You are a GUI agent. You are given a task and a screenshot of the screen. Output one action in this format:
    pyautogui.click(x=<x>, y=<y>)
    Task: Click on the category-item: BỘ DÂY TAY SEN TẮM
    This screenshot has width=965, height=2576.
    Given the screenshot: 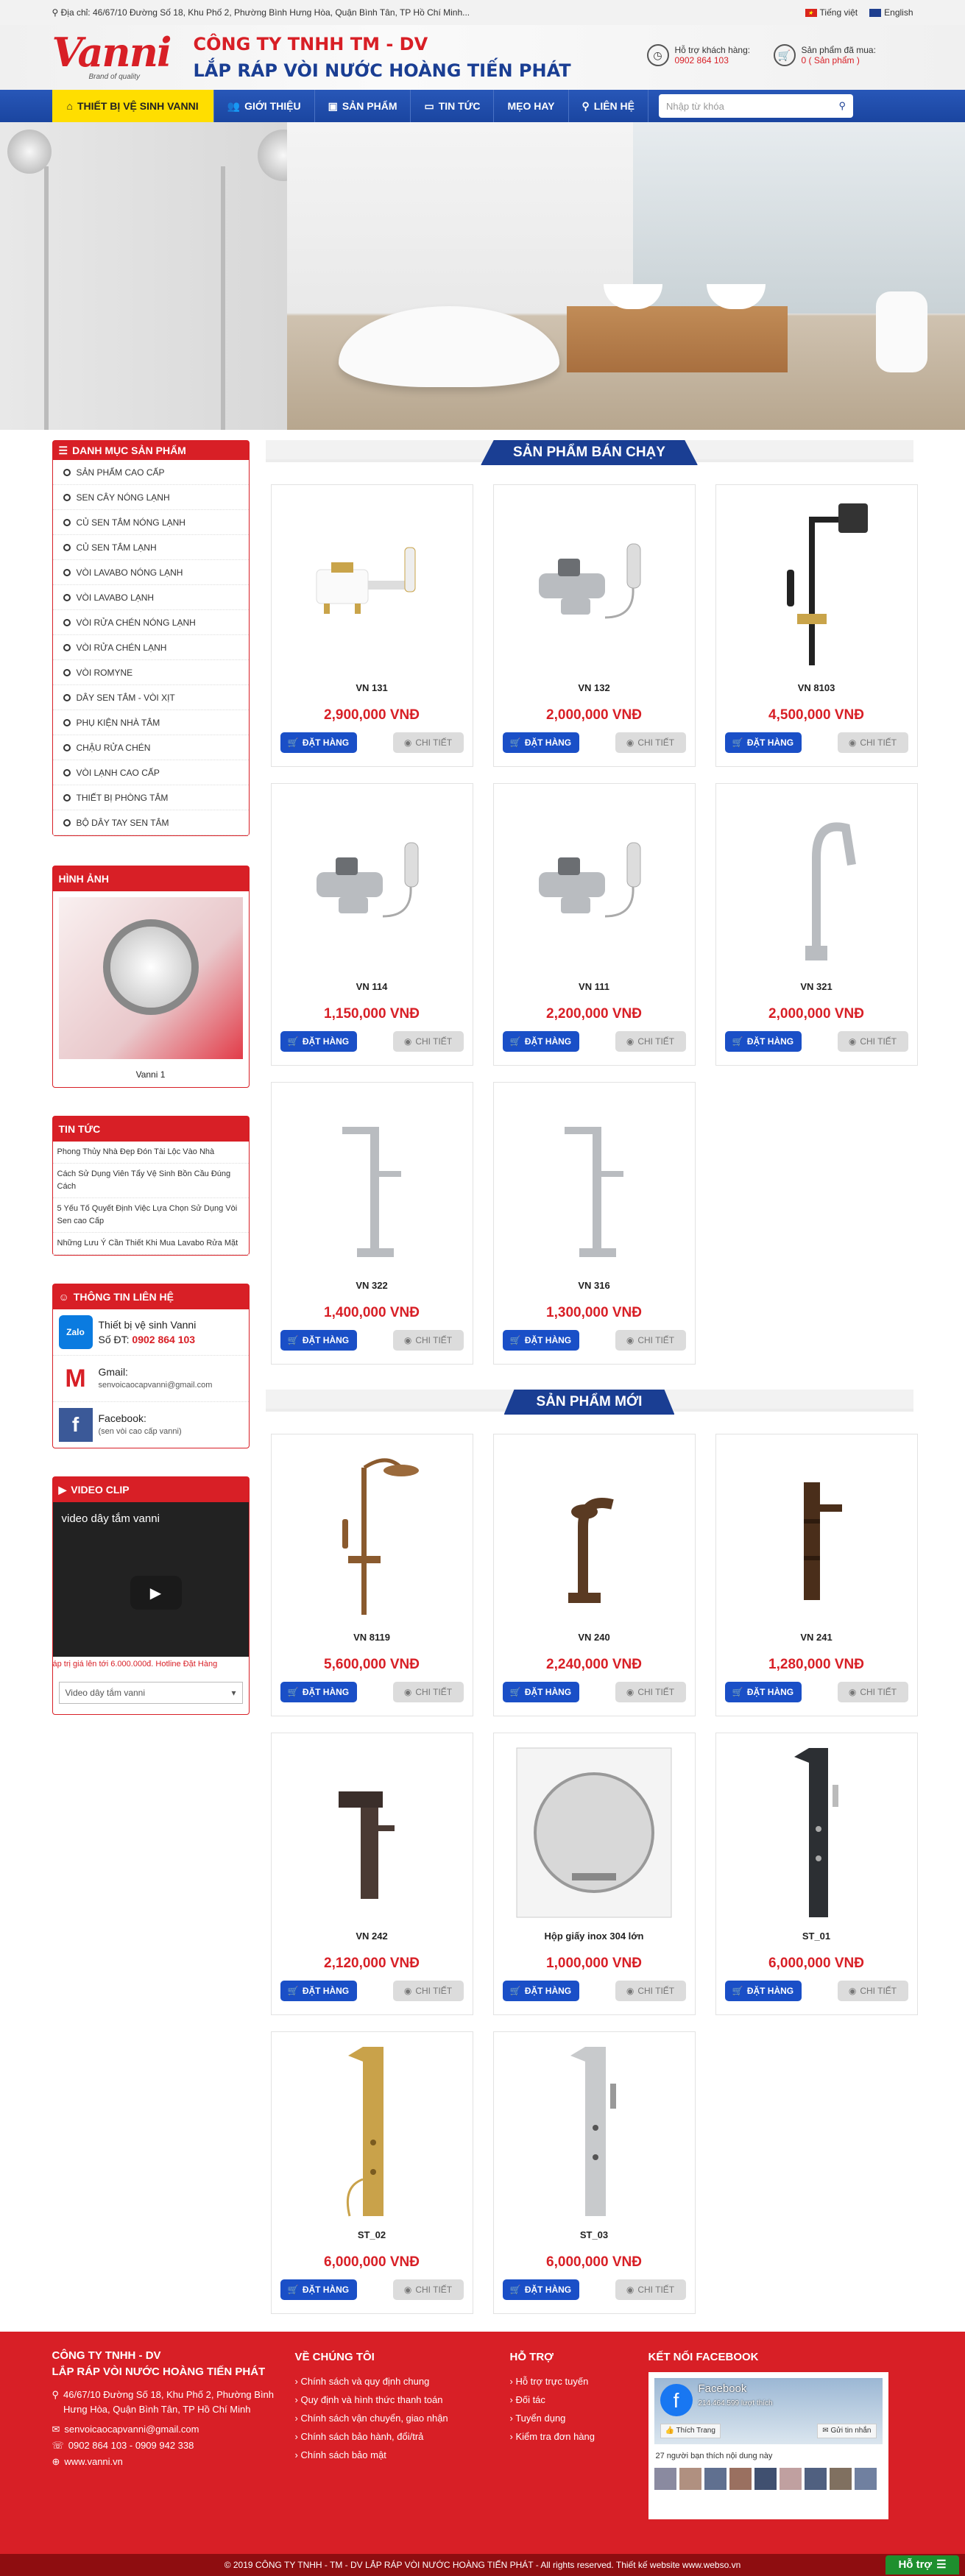 What is the action you would take?
    pyautogui.click(x=150, y=822)
    